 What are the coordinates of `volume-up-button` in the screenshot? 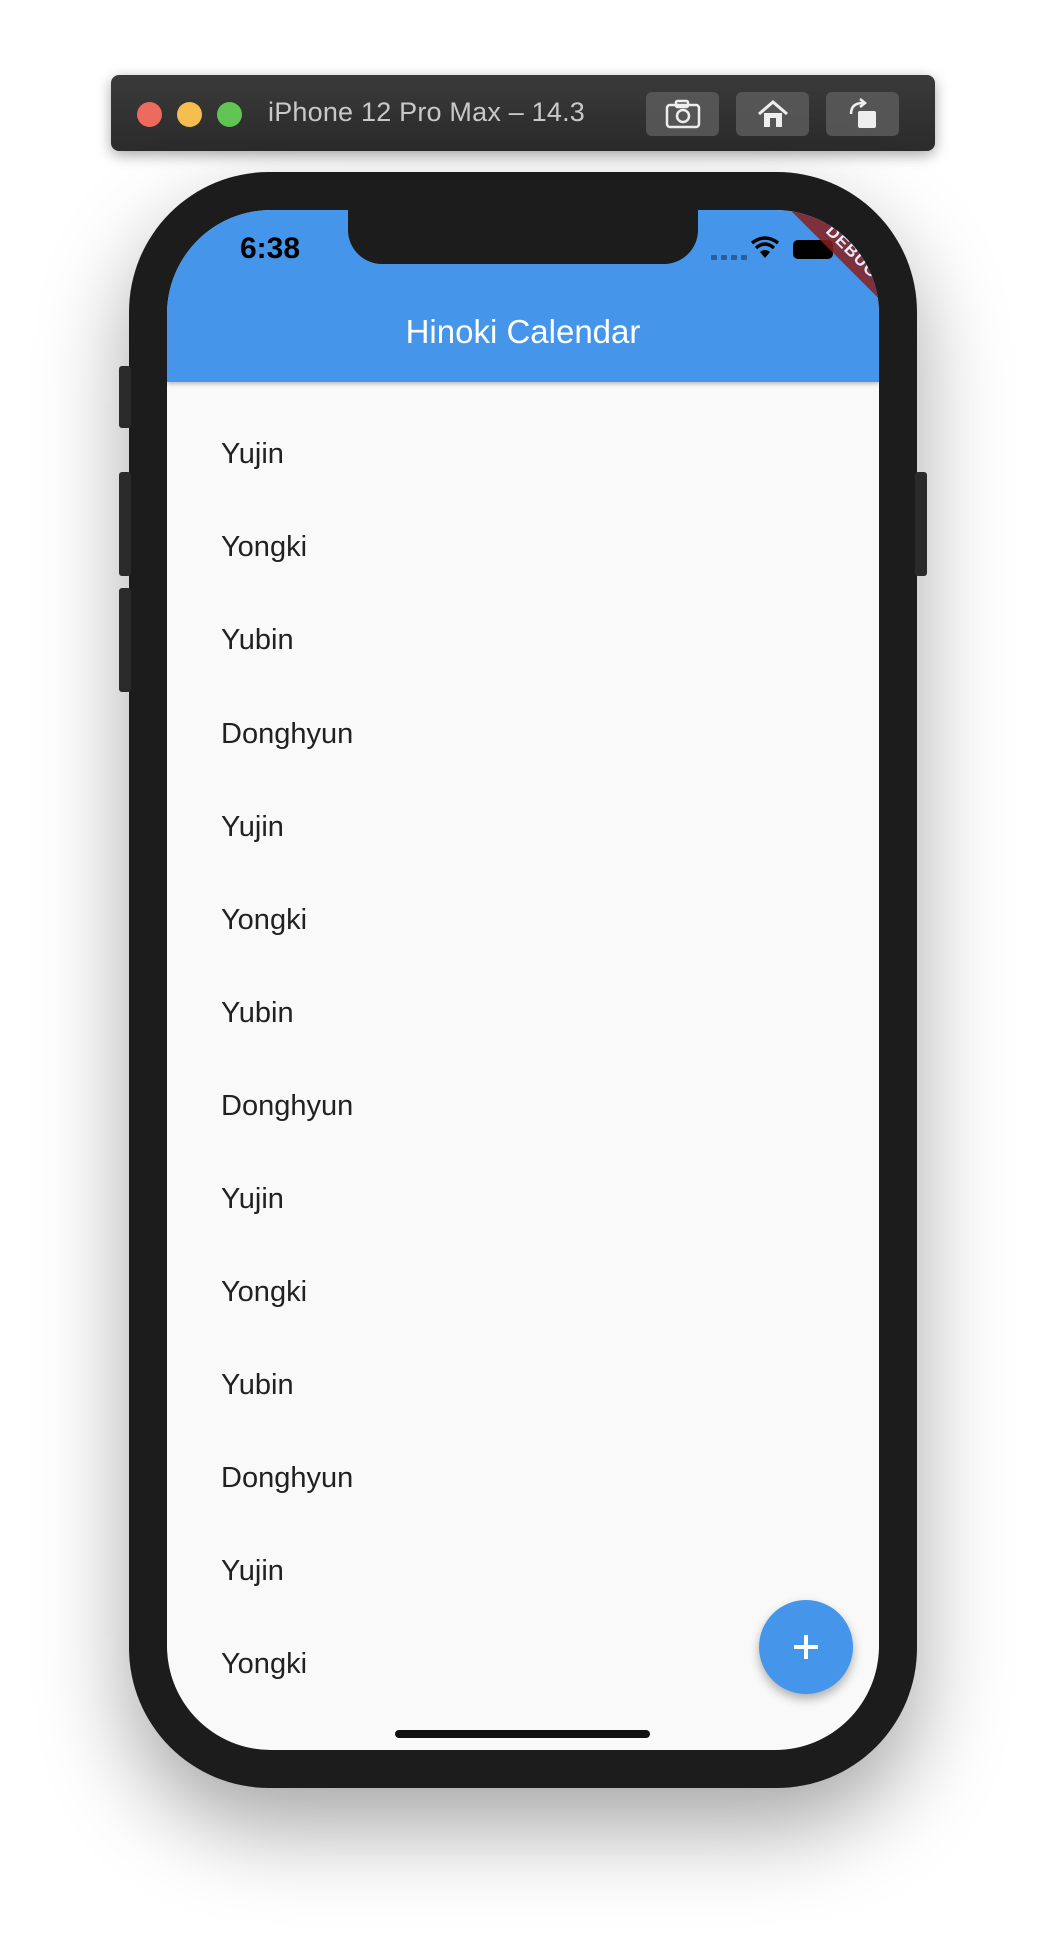 It's located at (125, 524).